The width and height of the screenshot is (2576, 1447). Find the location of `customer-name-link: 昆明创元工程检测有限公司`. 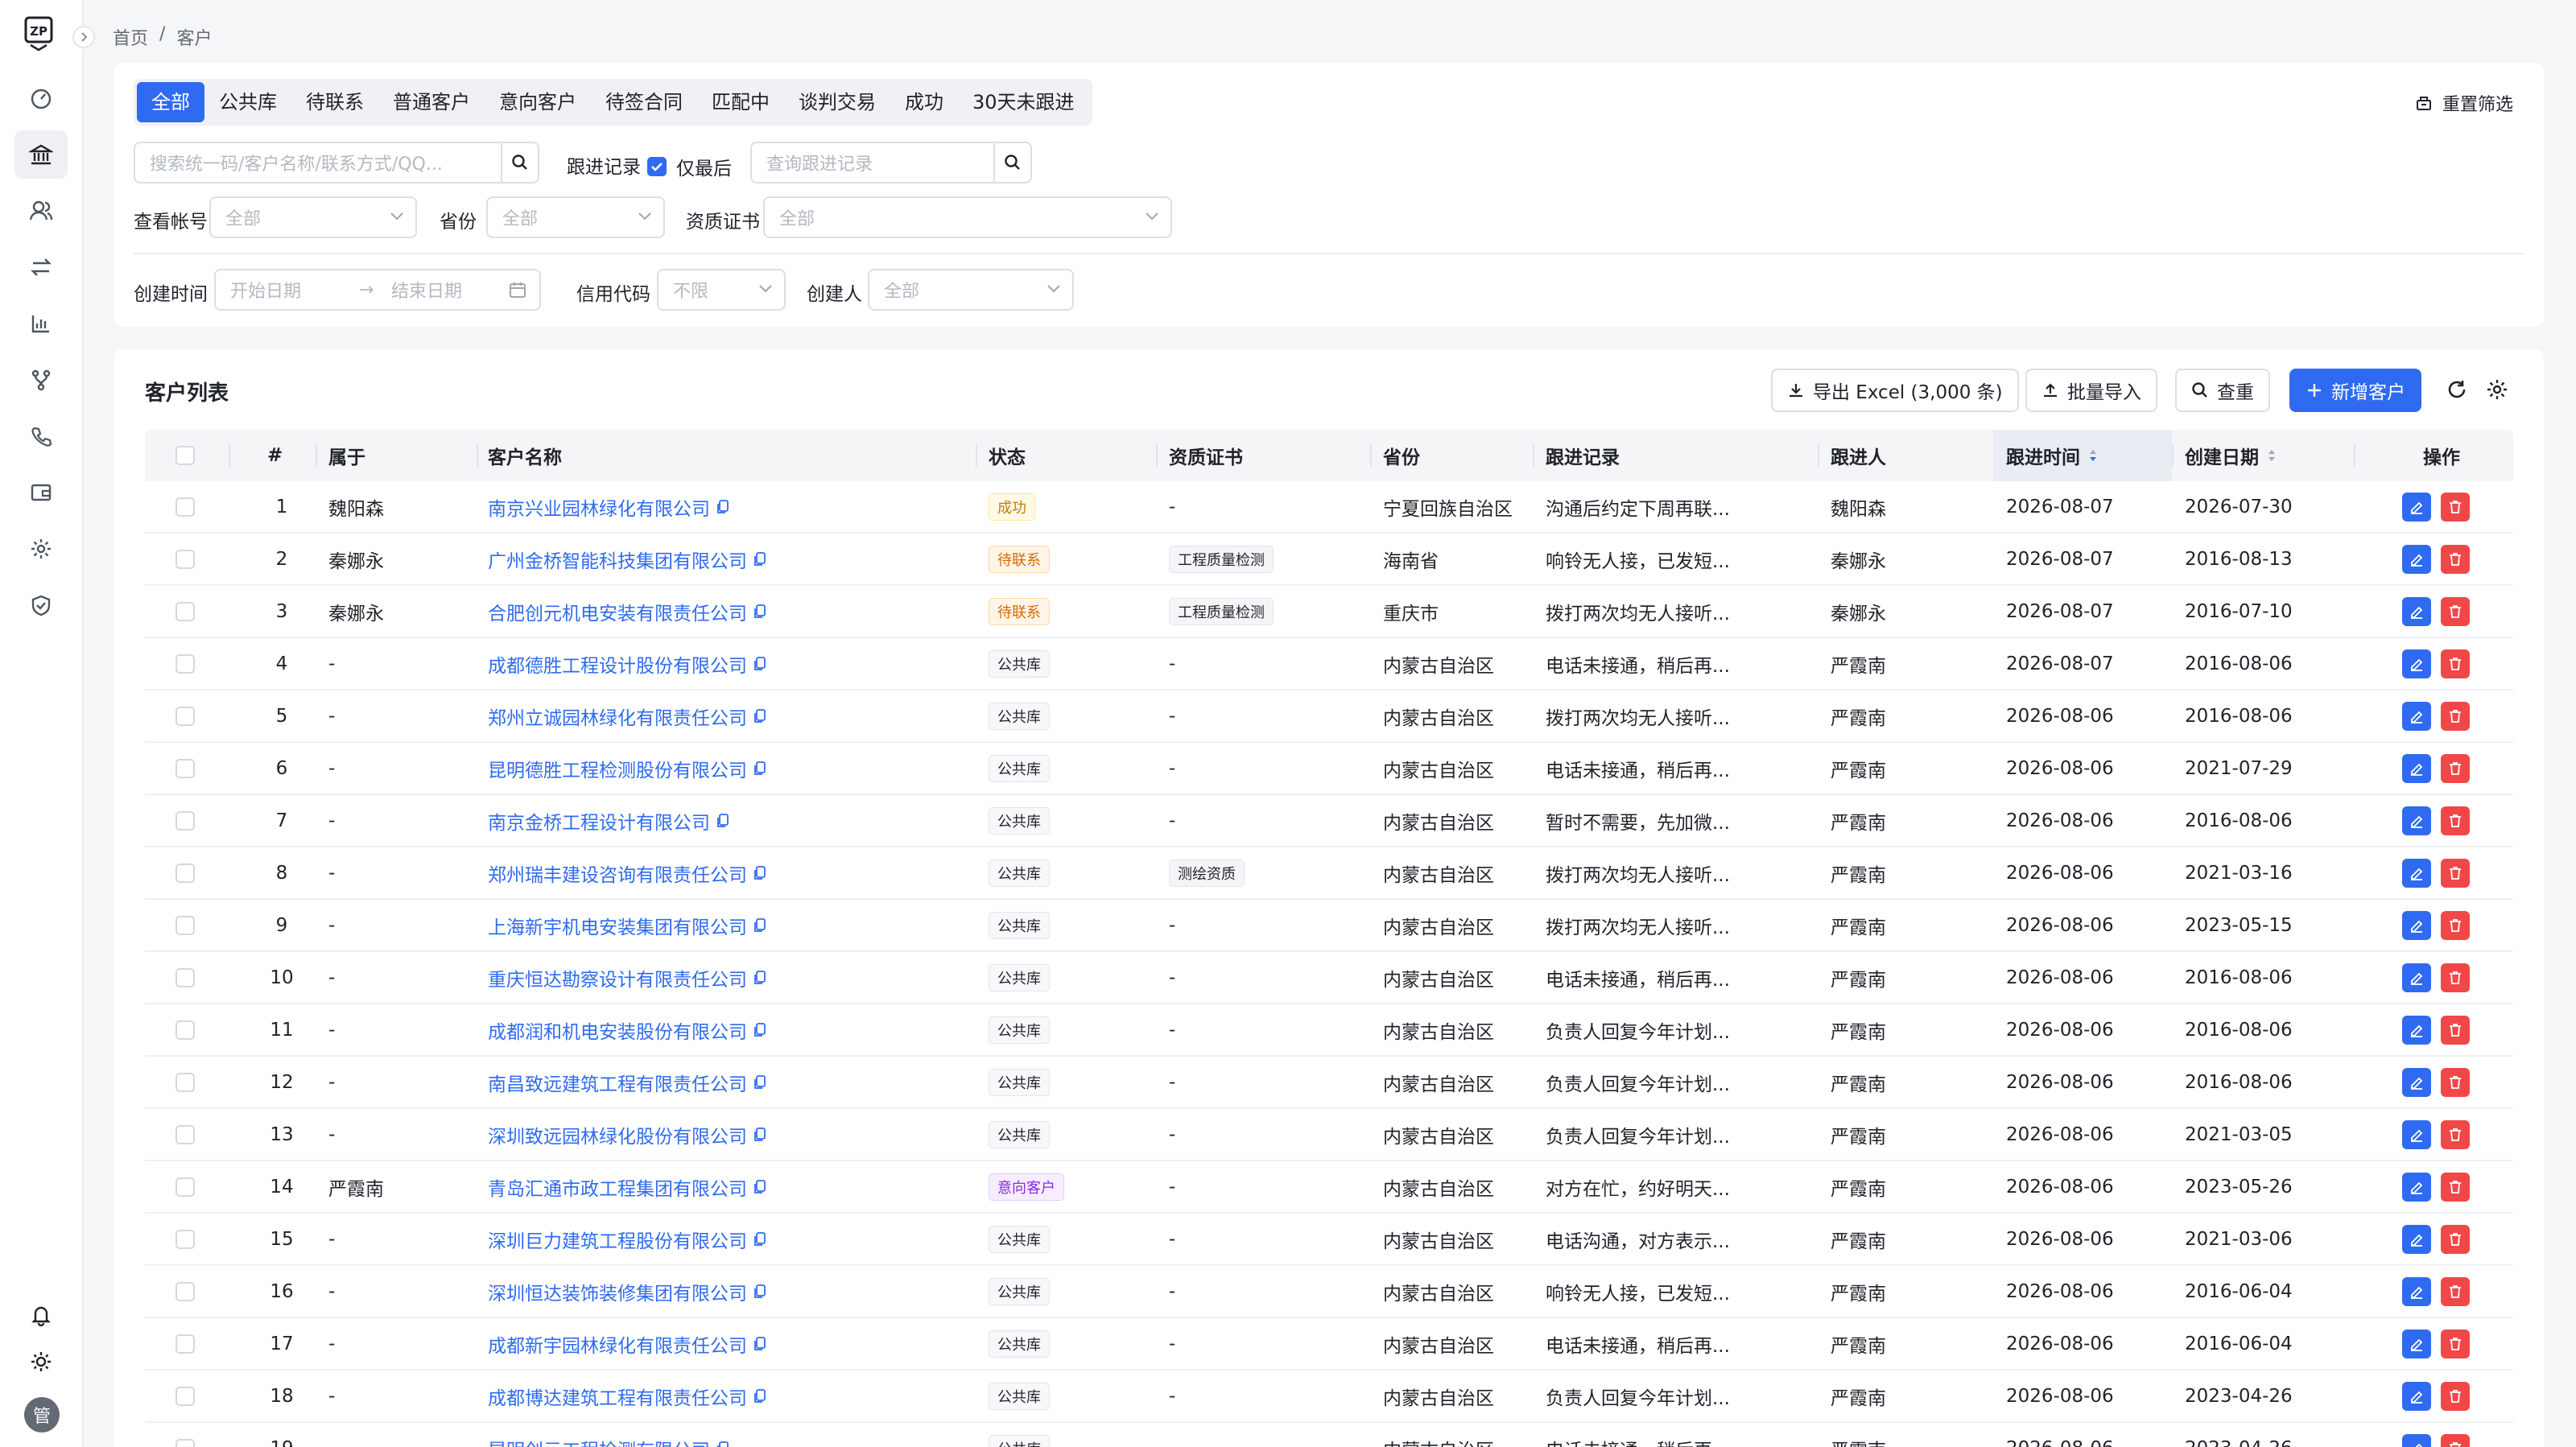

customer-name-link: 昆明创元工程检测有限公司 is located at coordinates (608, 1435).